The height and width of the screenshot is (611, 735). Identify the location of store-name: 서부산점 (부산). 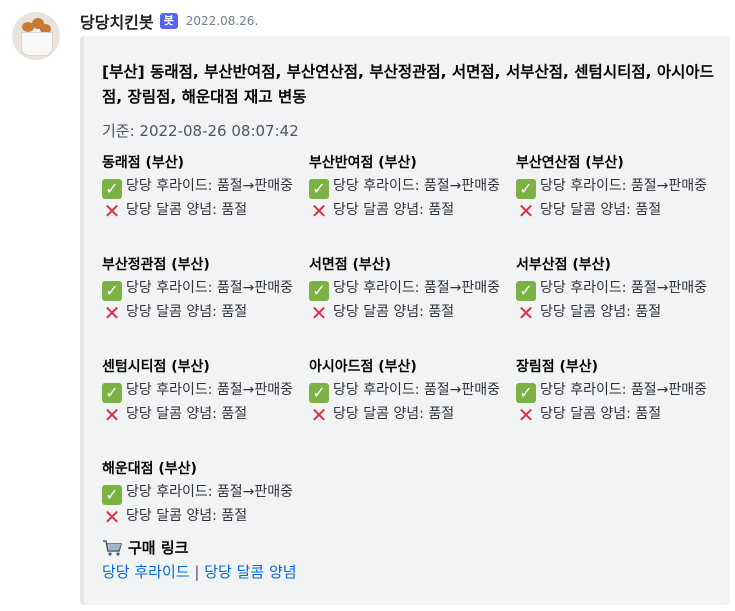
(563, 265).